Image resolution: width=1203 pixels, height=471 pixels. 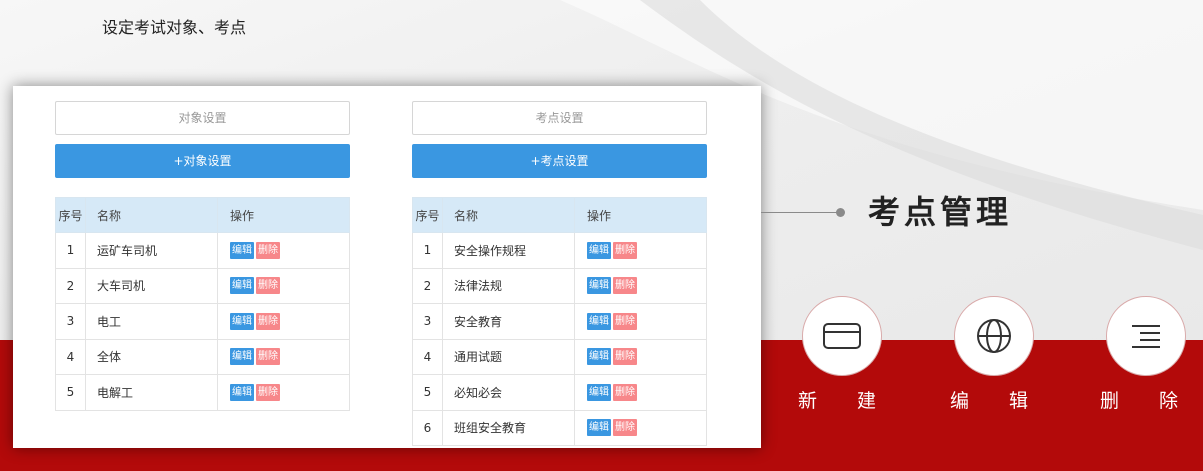 I want to click on delete-action-label: 删除, so click(x=1139, y=401).